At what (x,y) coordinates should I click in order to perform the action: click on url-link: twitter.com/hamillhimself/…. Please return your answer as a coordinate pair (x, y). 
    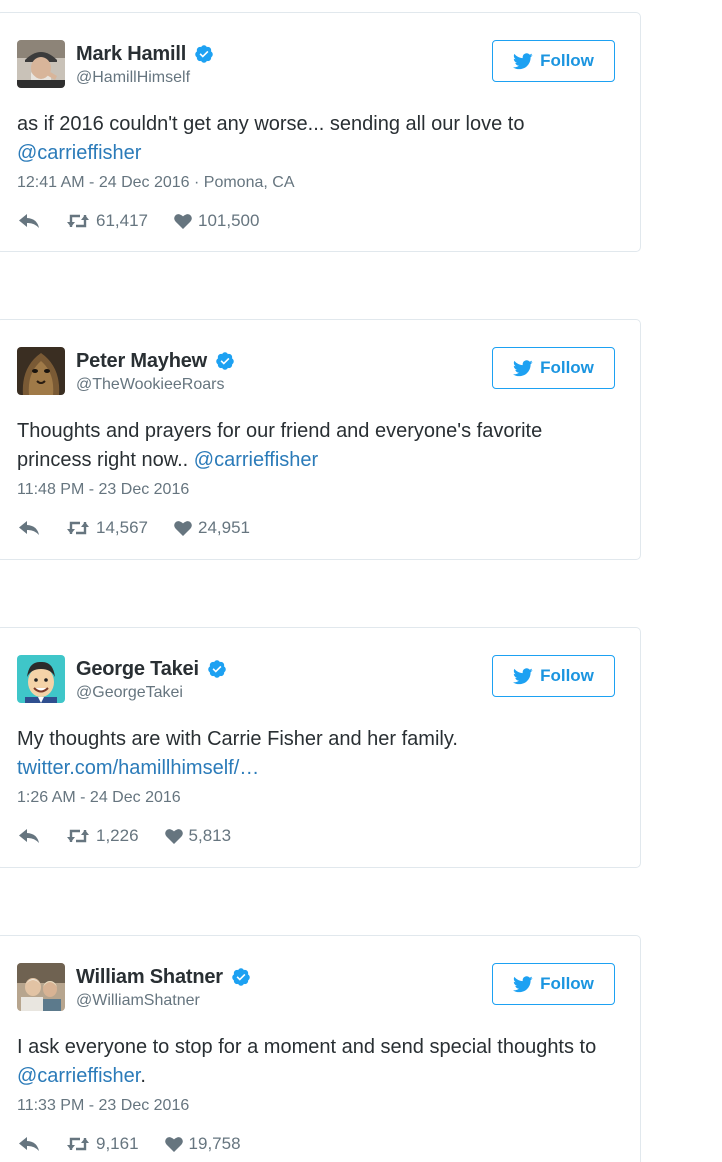
    Looking at the image, I should click on (138, 768).